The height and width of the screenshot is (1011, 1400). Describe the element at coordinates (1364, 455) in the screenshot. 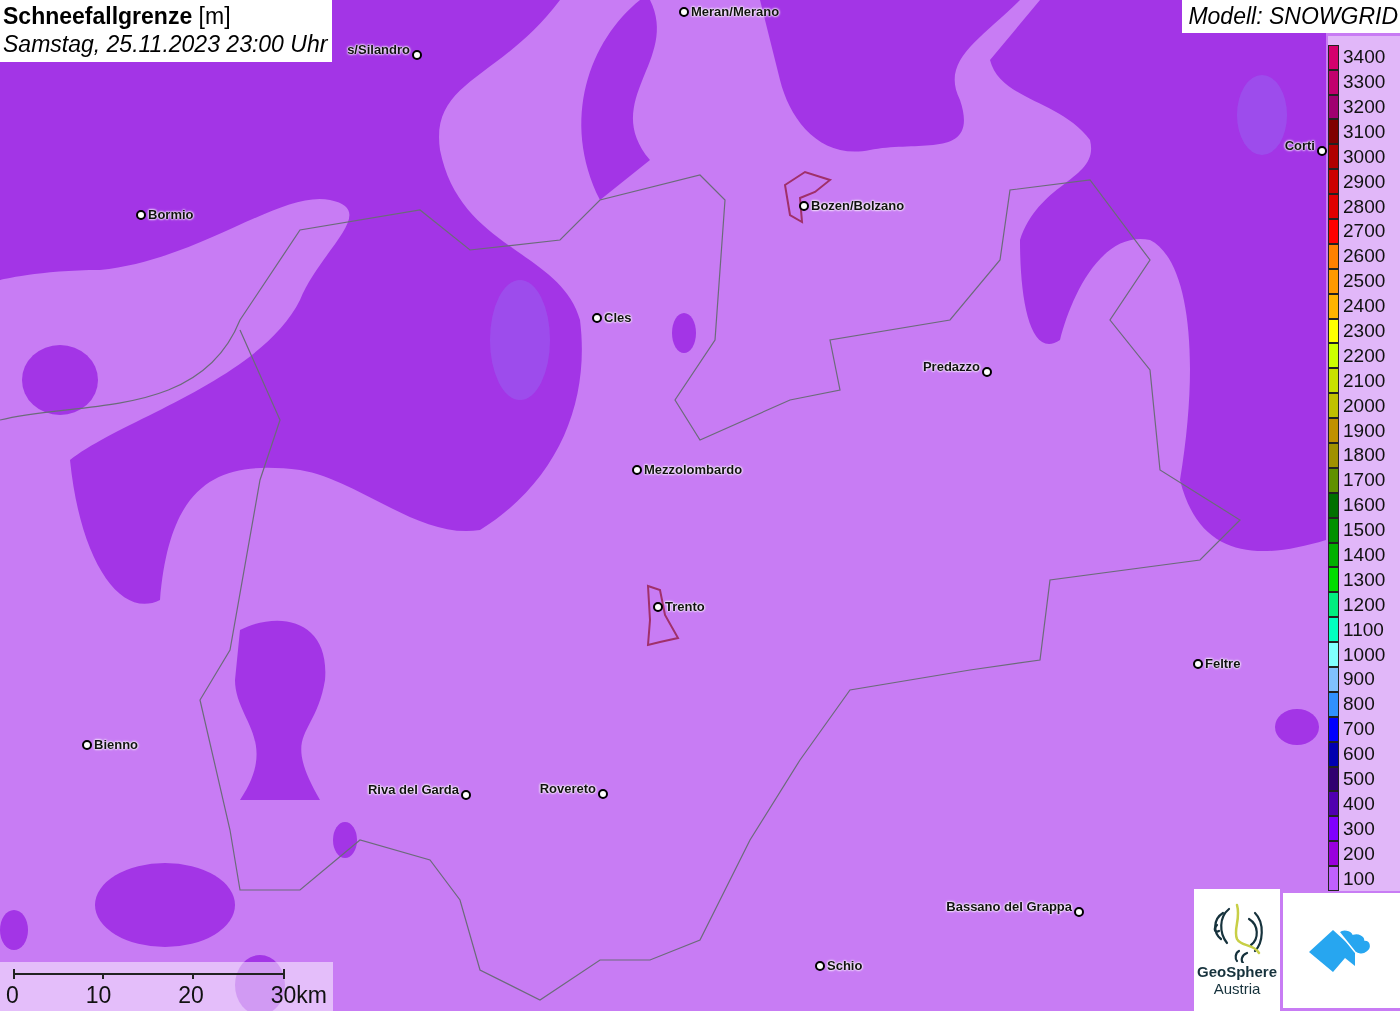

I see `legend-label: 1800` at that location.